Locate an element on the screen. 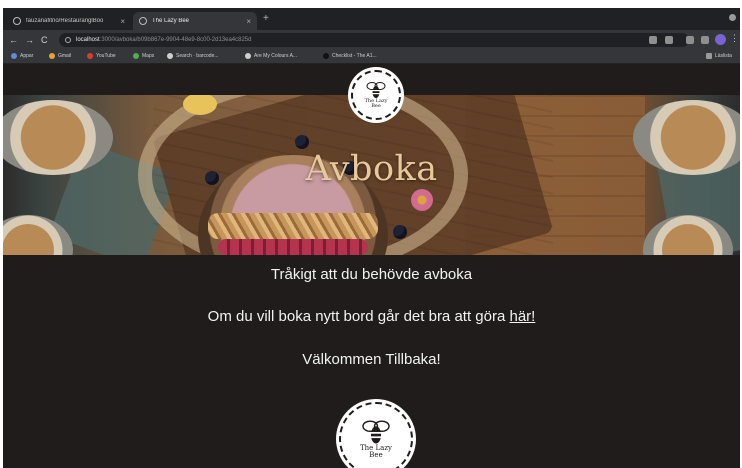 The image size is (742, 468). browser-menu-button: ⋮ is located at coordinates (734, 38).